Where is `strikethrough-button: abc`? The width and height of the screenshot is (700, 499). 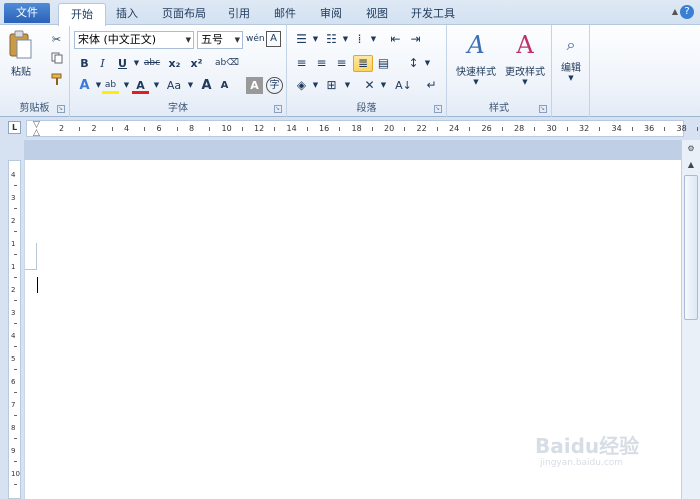
strikethrough-button: abc is located at coordinates (152, 63).